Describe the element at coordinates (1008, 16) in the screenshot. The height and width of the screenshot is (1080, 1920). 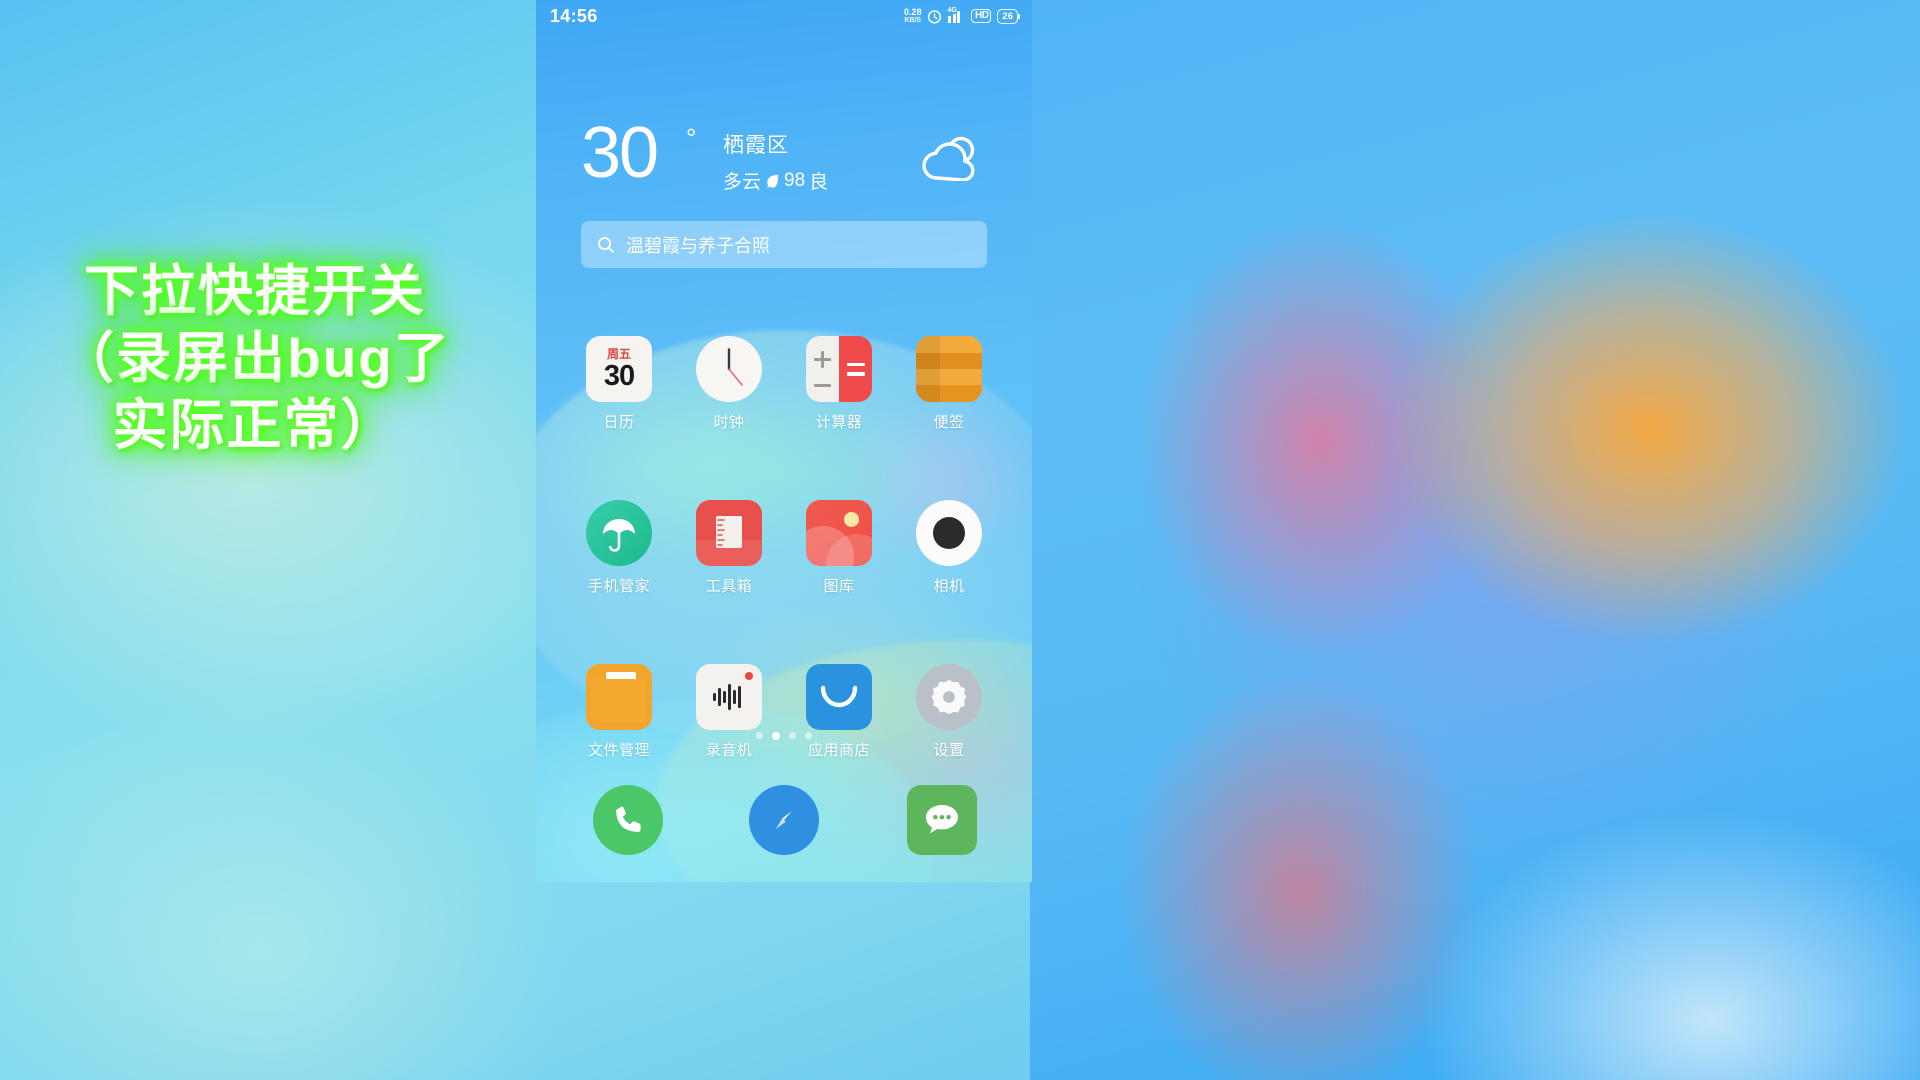
I see `battery-indicator: 26` at that location.